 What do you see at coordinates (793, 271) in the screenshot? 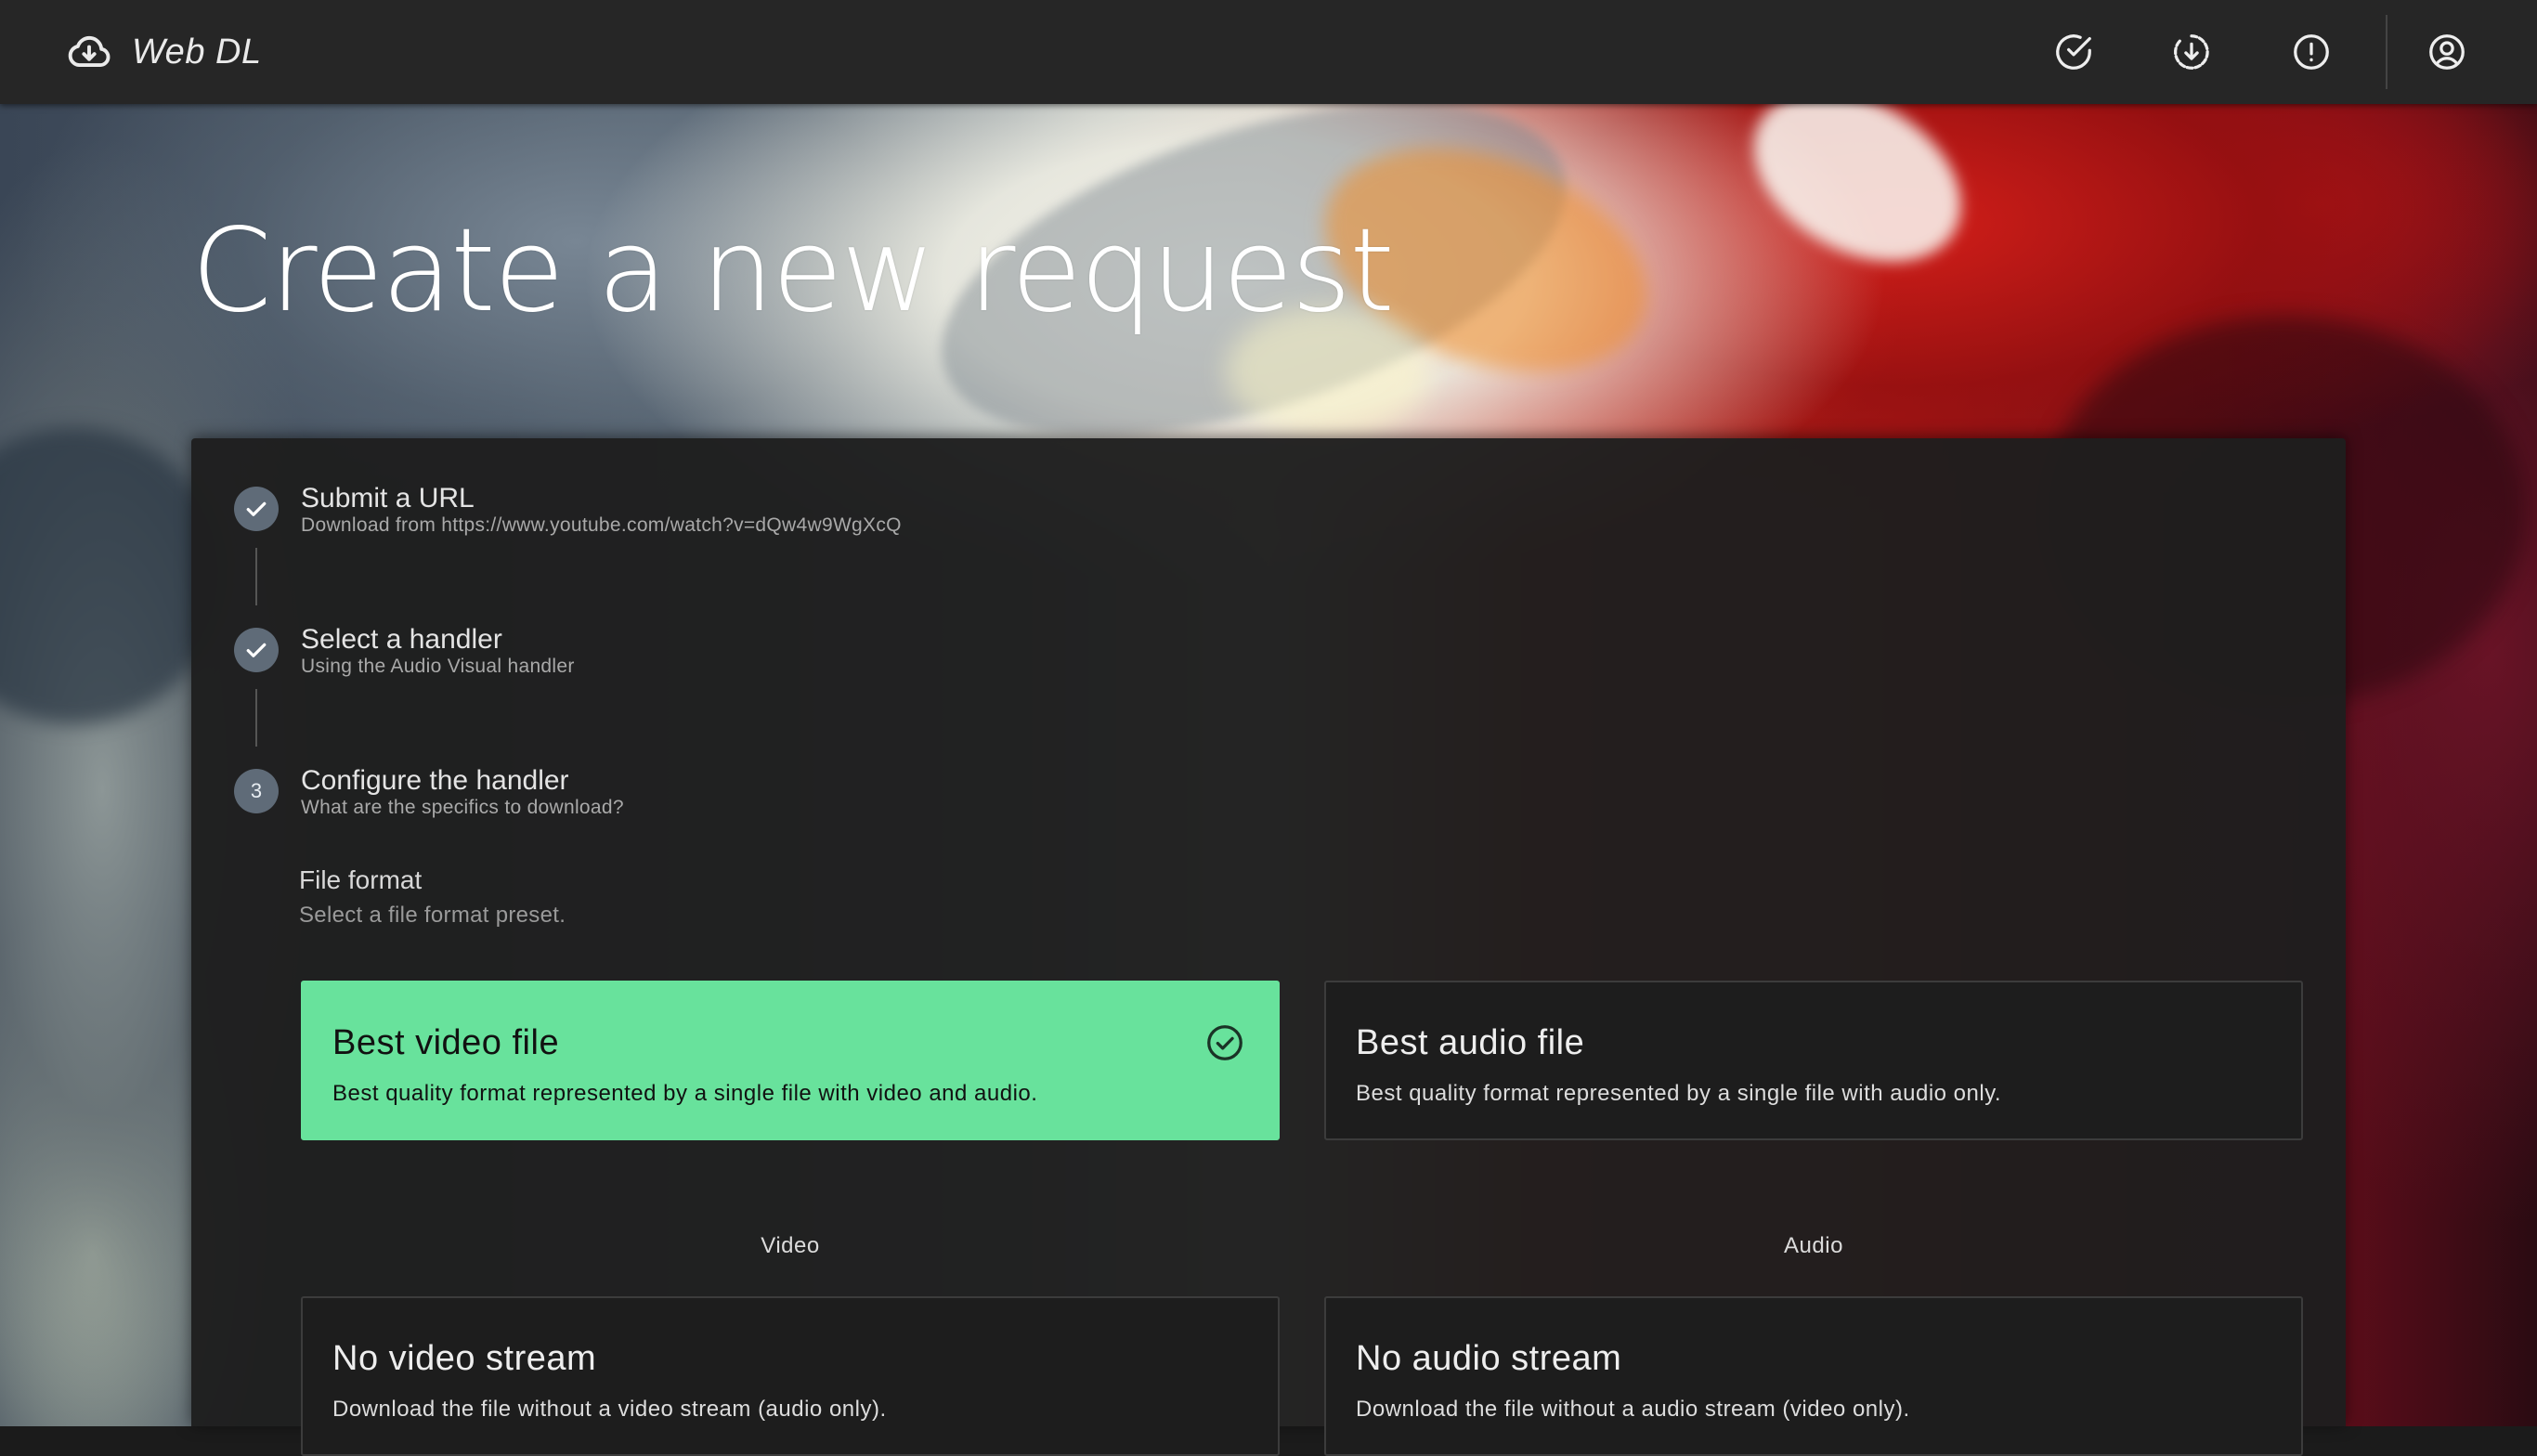
I see `page-title: Create a new request` at bounding box center [793, 271].